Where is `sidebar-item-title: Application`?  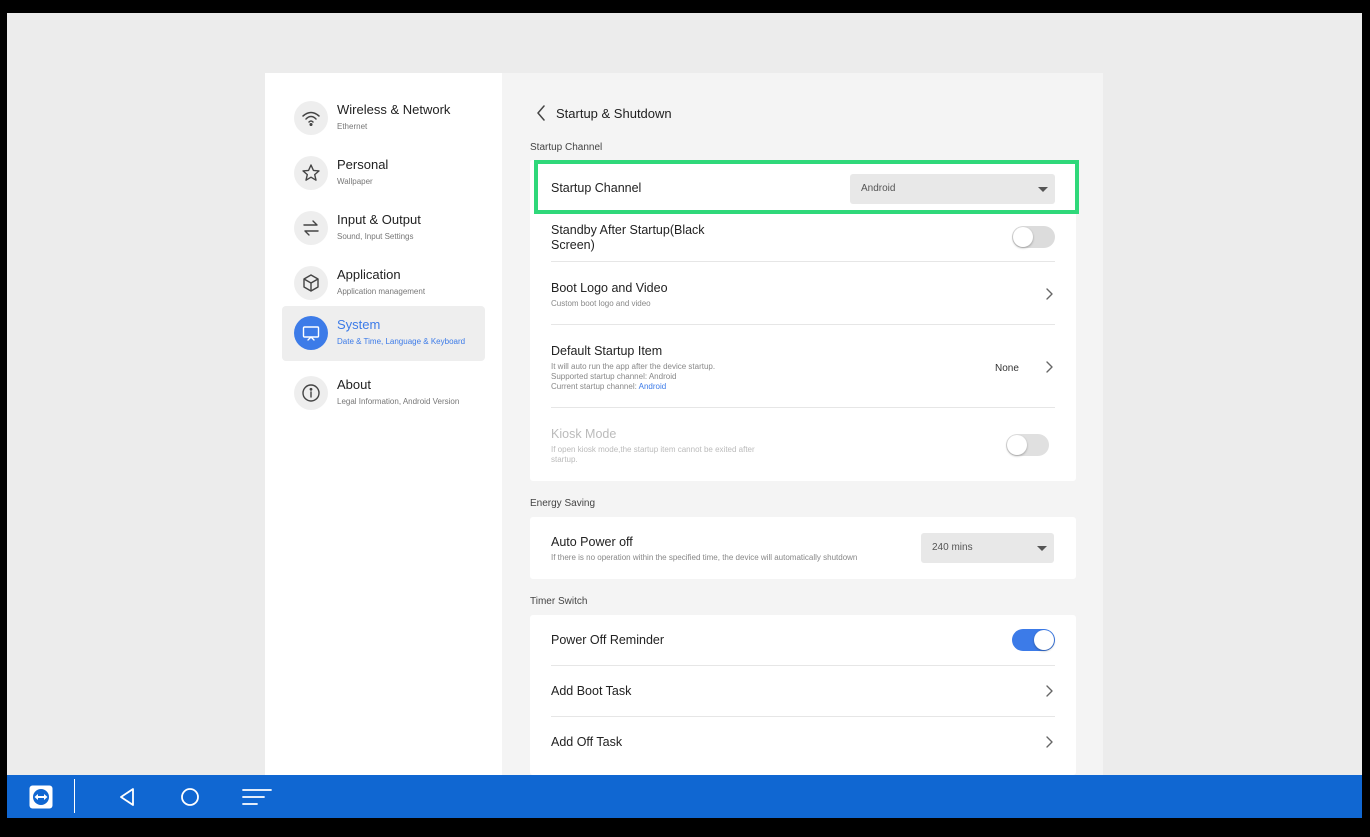
sidebar-item-title: Application is located at coordinates (369, 274).